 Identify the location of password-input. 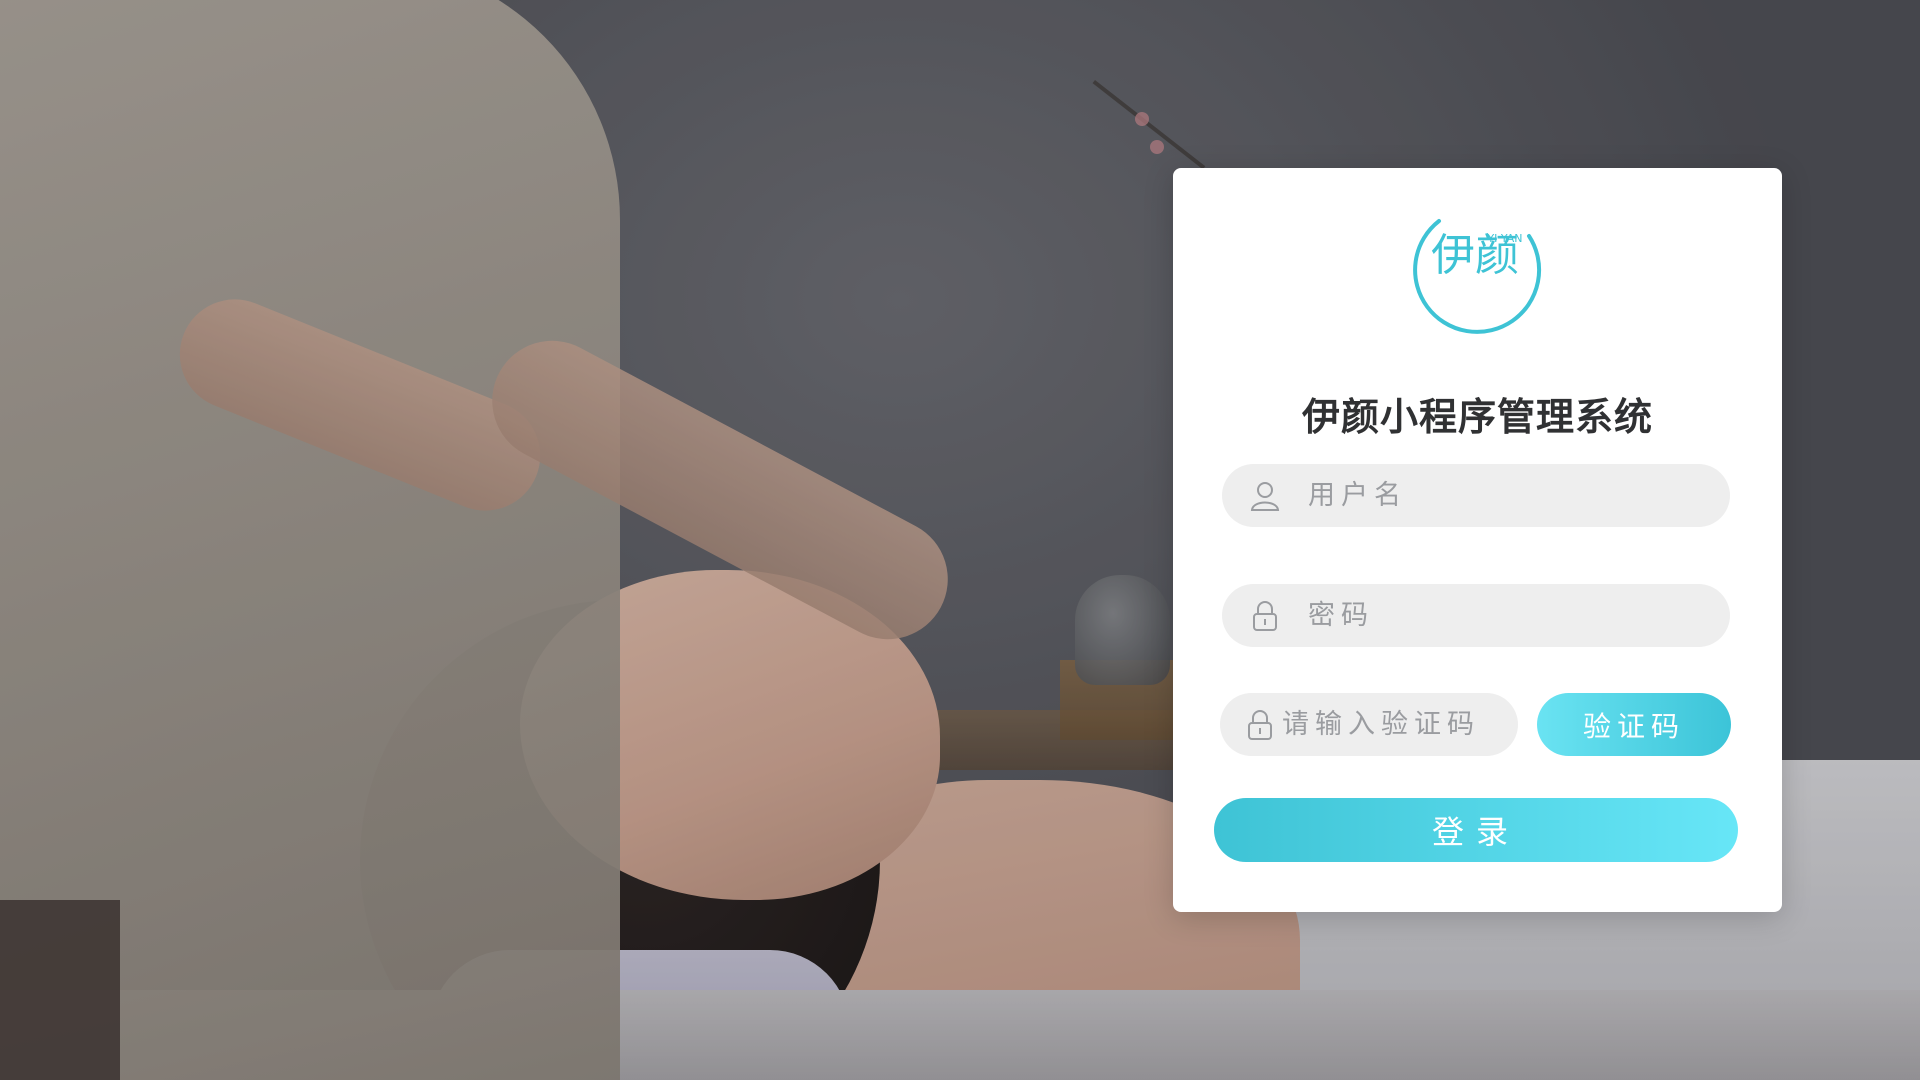
(1498, 615).